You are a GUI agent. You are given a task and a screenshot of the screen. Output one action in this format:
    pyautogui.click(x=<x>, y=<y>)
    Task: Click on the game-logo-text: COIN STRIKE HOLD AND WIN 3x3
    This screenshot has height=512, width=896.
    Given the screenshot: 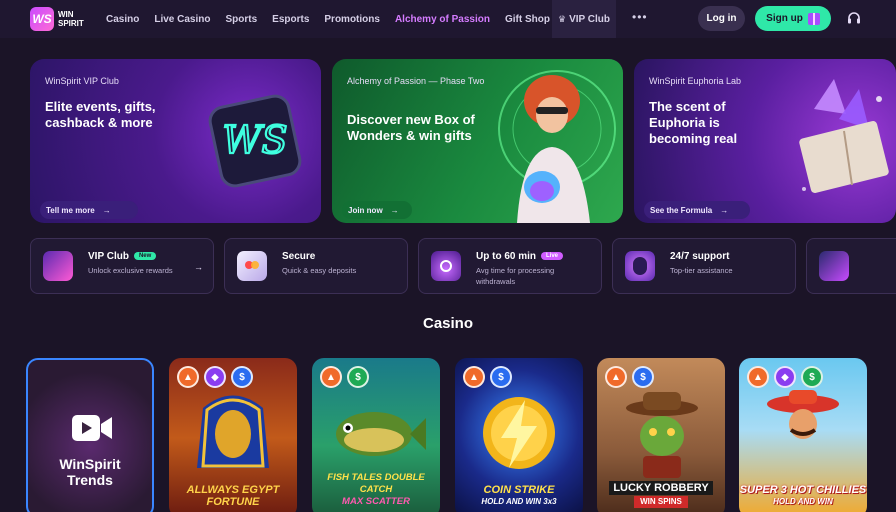 What is the action you would take?
    pyautogui.click(x=519, y=496)
    